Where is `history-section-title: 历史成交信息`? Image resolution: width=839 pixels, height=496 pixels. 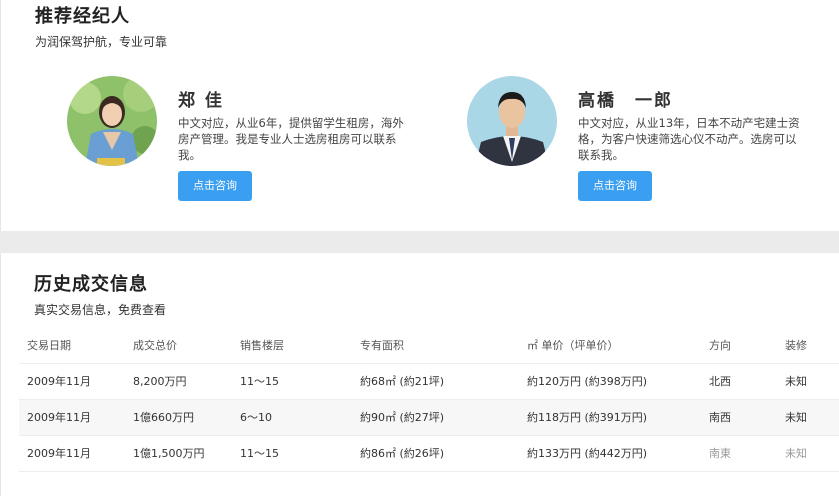 history-section-title: 历史成交信息 is located at coordinates (91, 284).